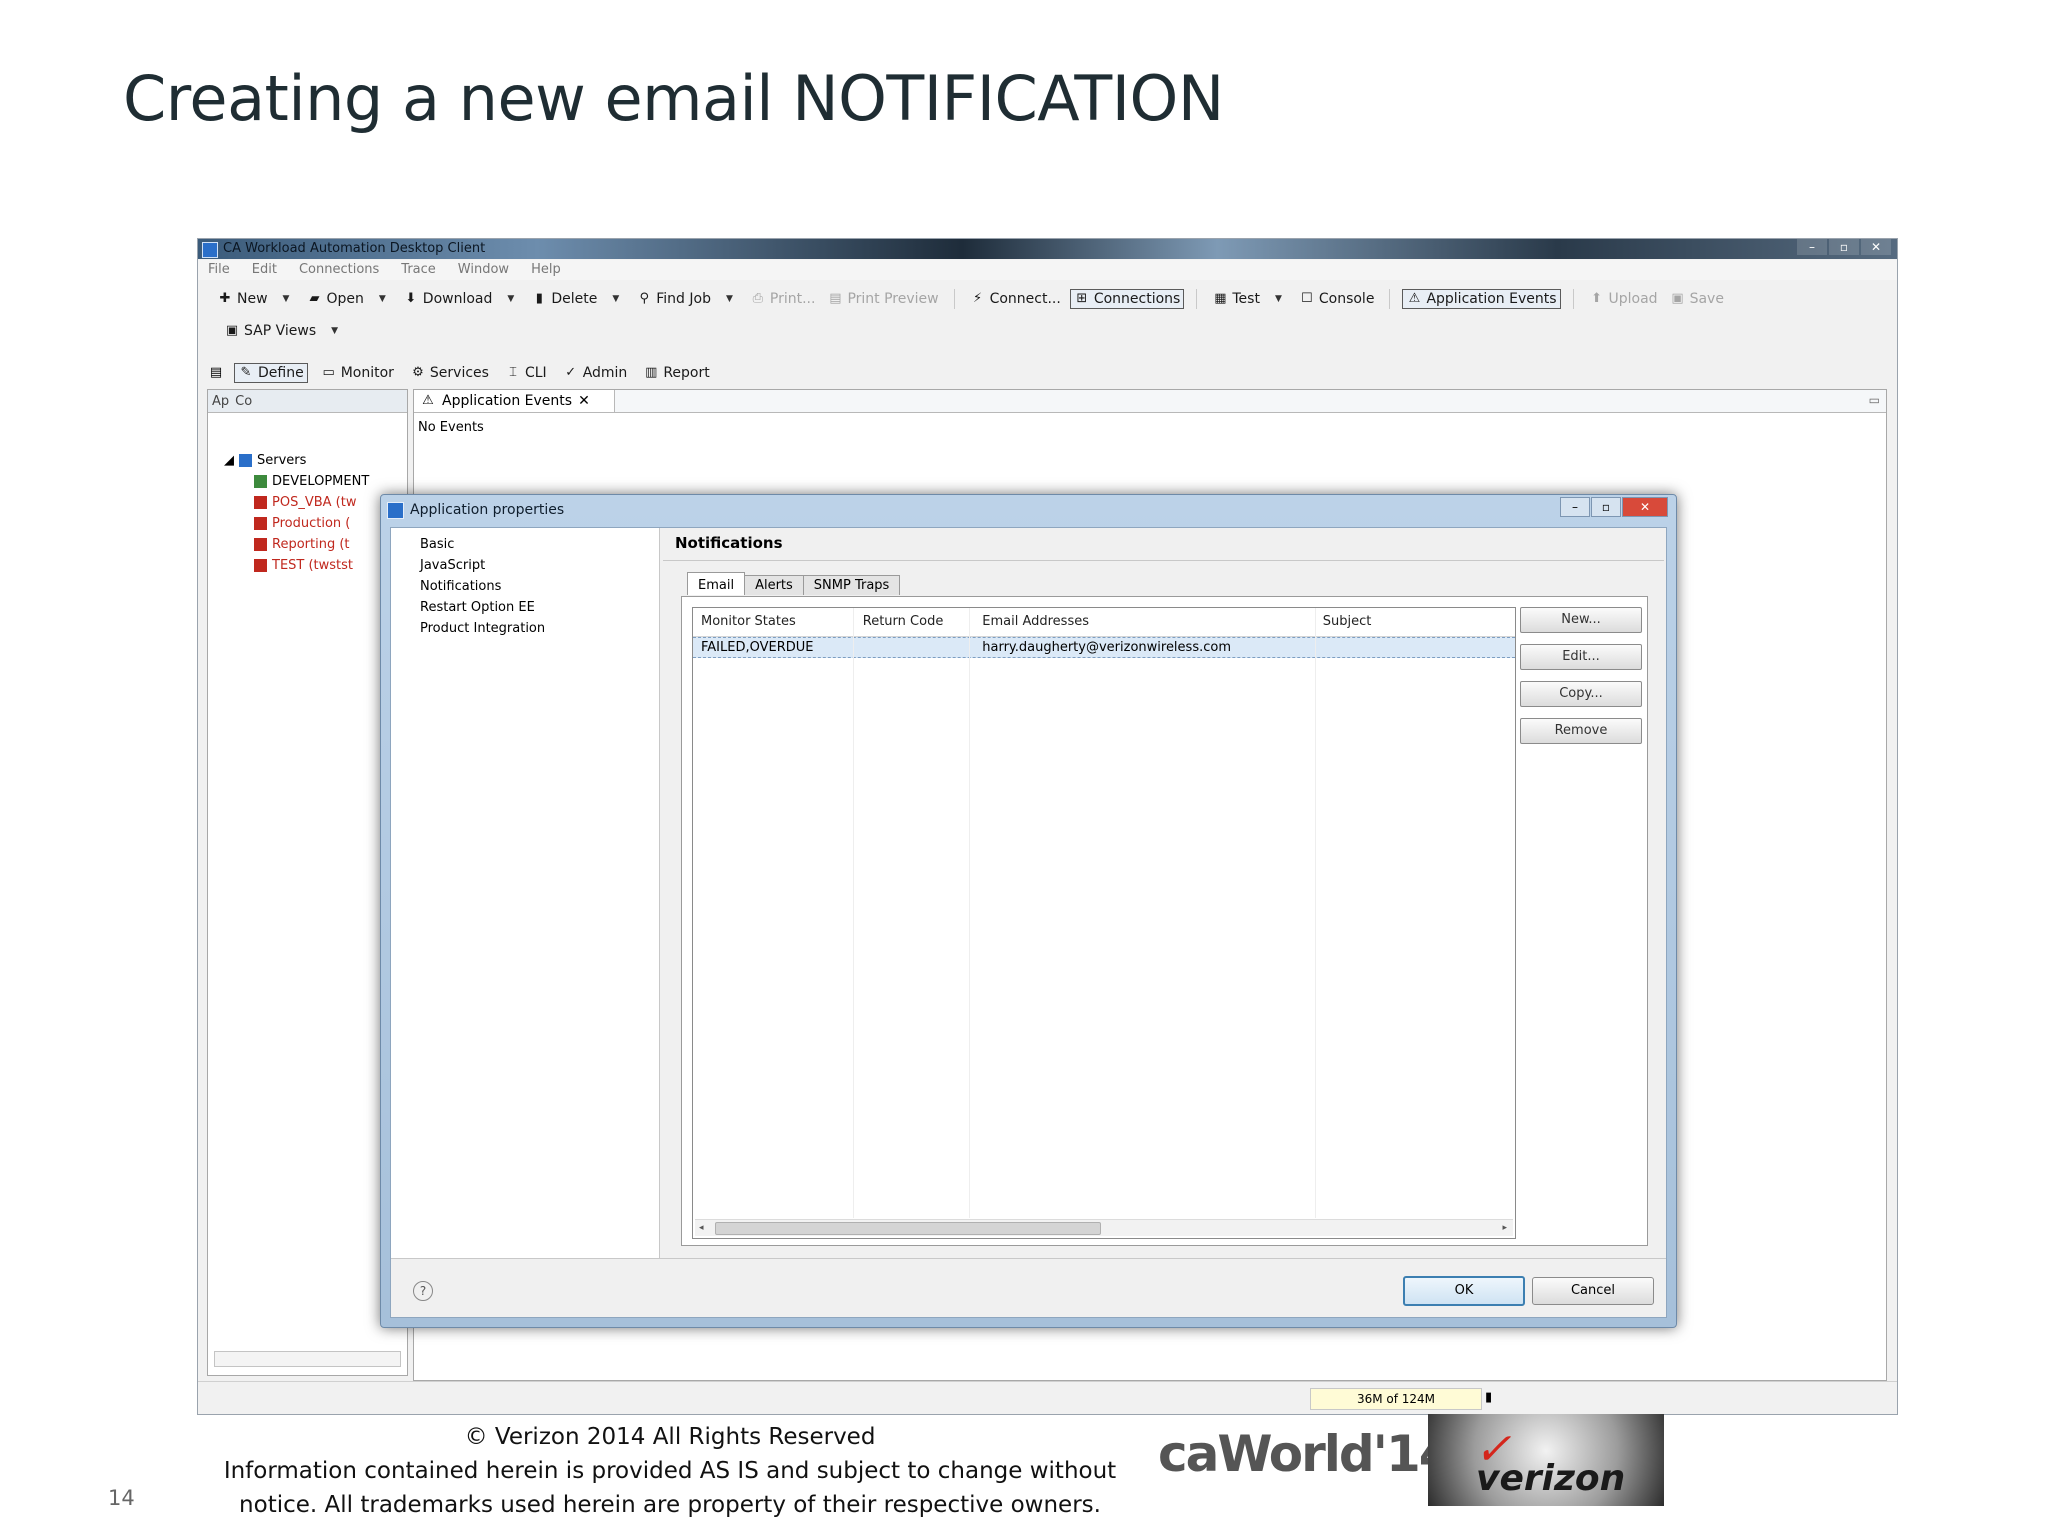 This screenshot has width=2048, height=1536. Describe the element at coordinates (584, 401) in the screenshot. I see `close-tab-icon: ✕` at that location.